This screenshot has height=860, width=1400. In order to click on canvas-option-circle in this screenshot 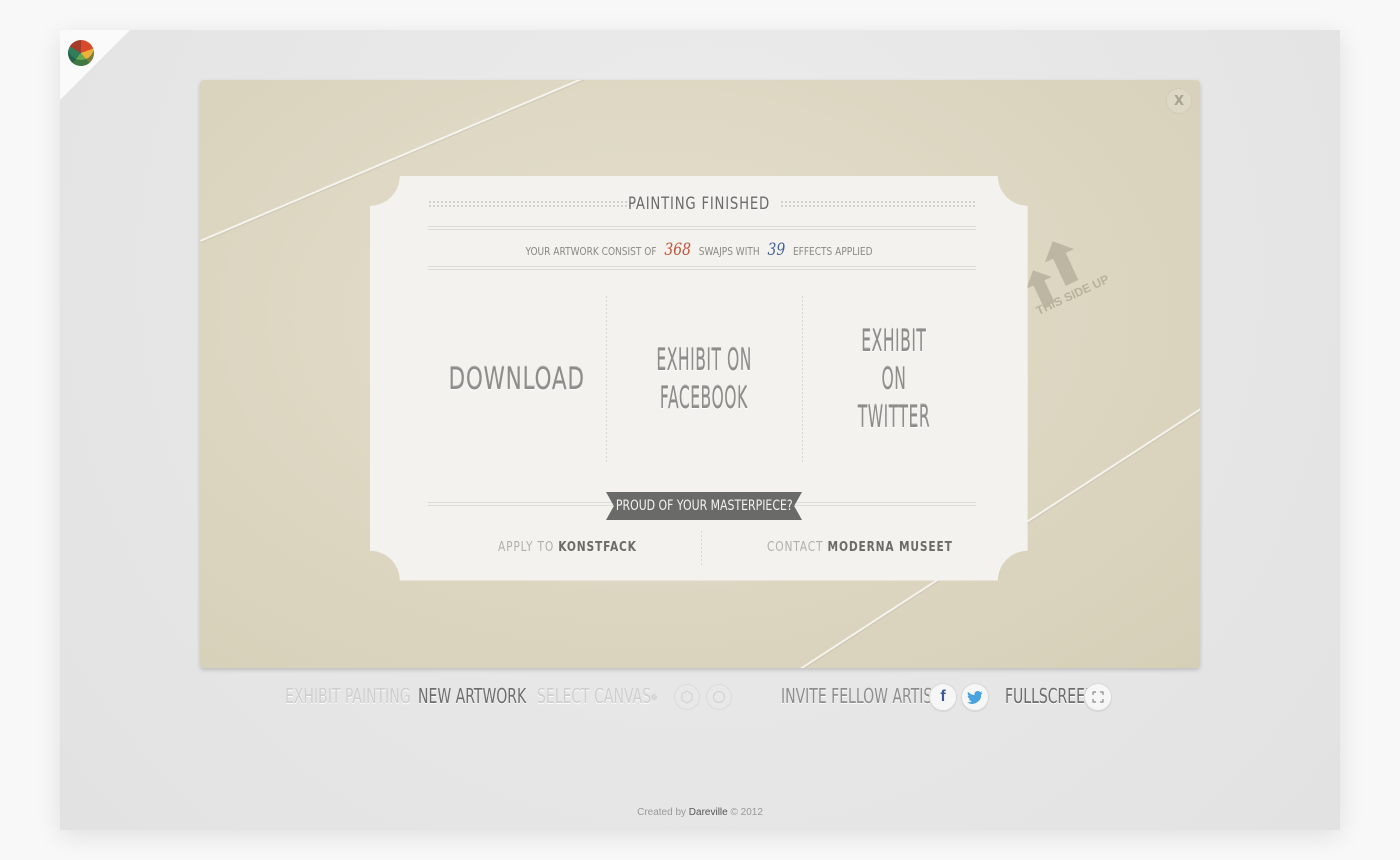, I will do `click(719, 697)`.